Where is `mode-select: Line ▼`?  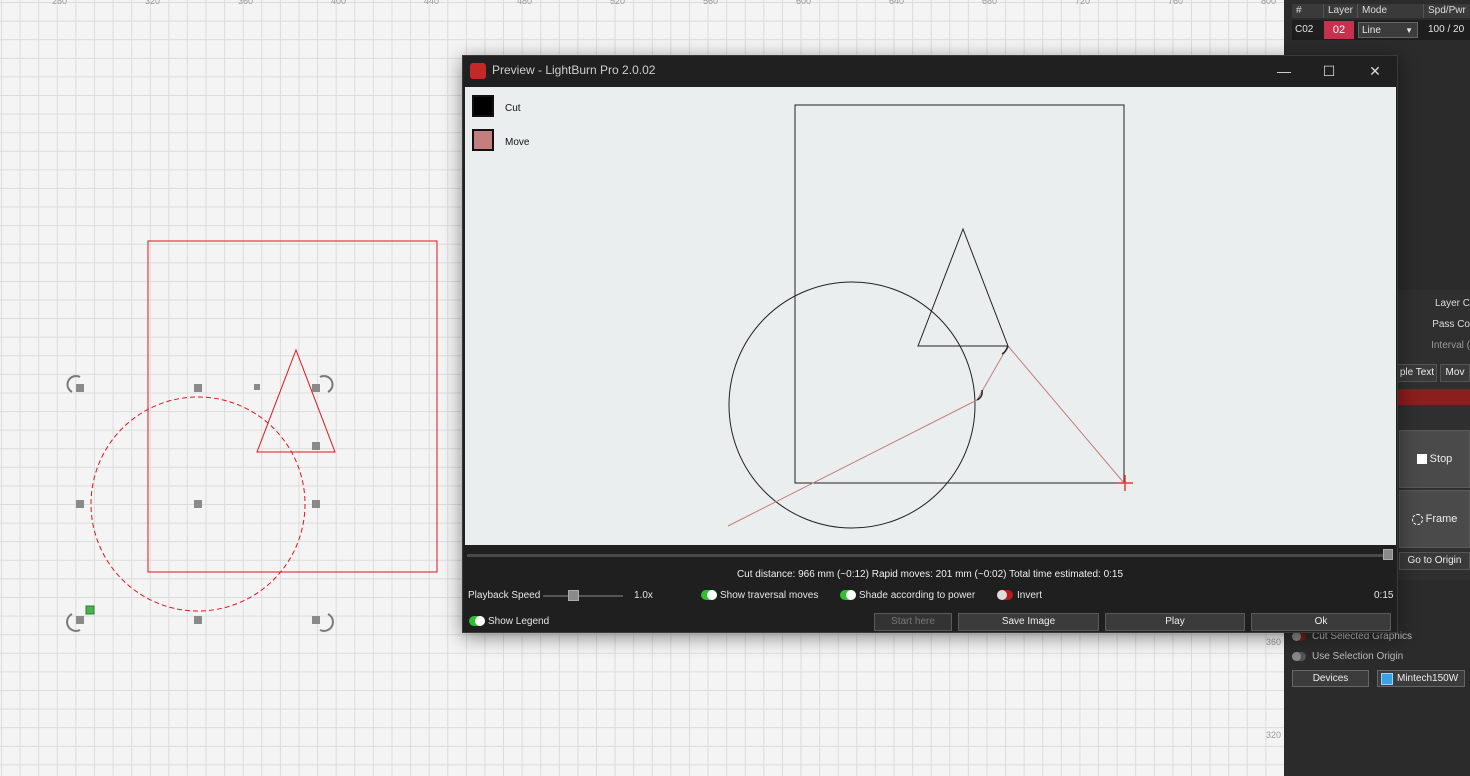
mode-select: Line ▼ is located at coordinates (1388, 30).